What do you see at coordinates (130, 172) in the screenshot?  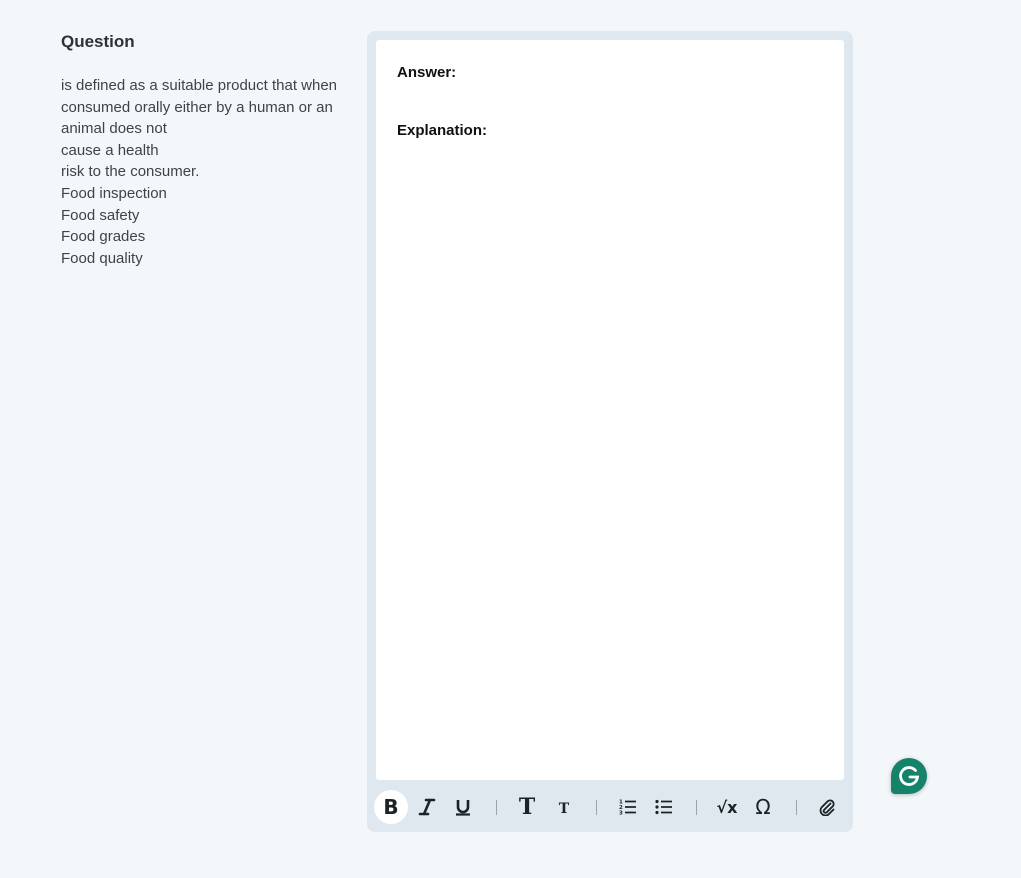 I see `question-line: risk to the consumer.` at bounding box center [130, 172].